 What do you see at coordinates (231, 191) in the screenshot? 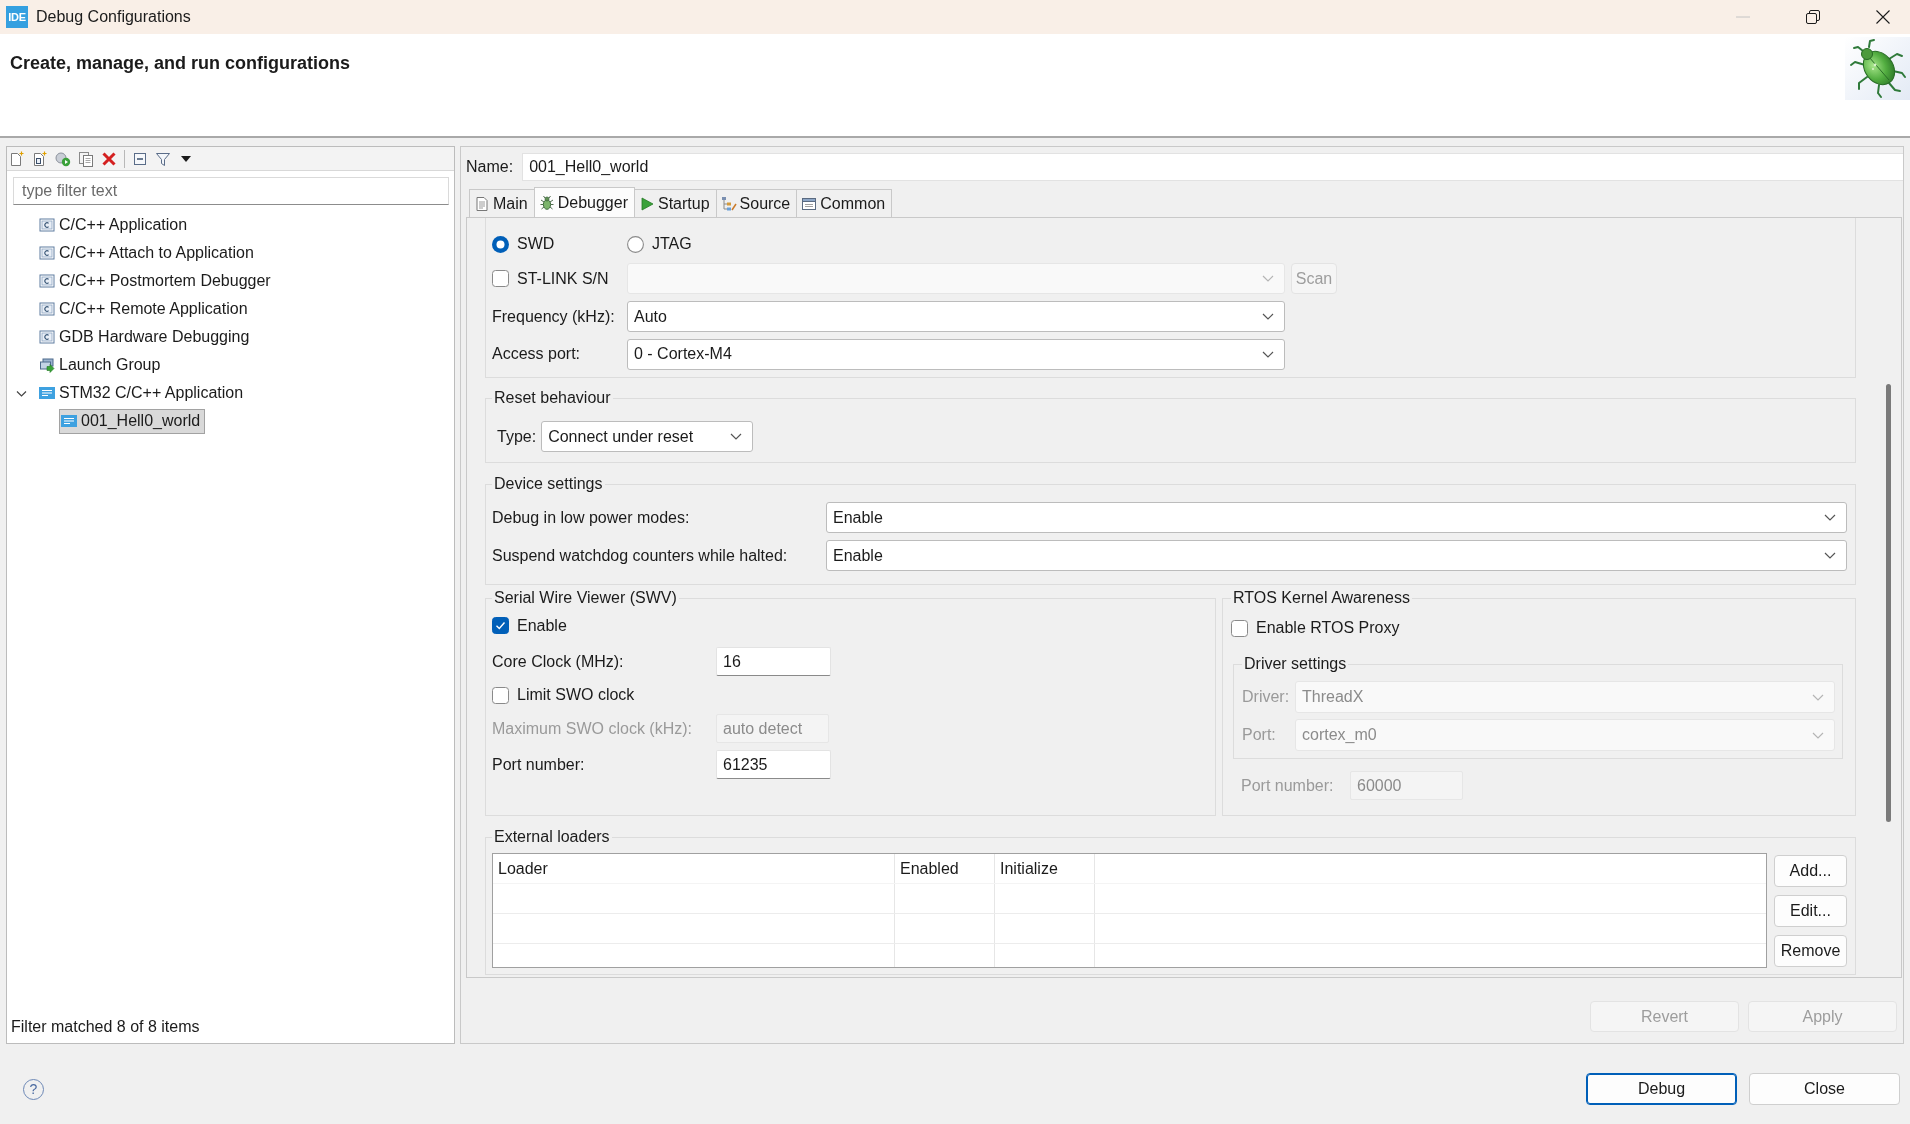
I see `filter-field: type filter text` at bounding box center [231, 191].